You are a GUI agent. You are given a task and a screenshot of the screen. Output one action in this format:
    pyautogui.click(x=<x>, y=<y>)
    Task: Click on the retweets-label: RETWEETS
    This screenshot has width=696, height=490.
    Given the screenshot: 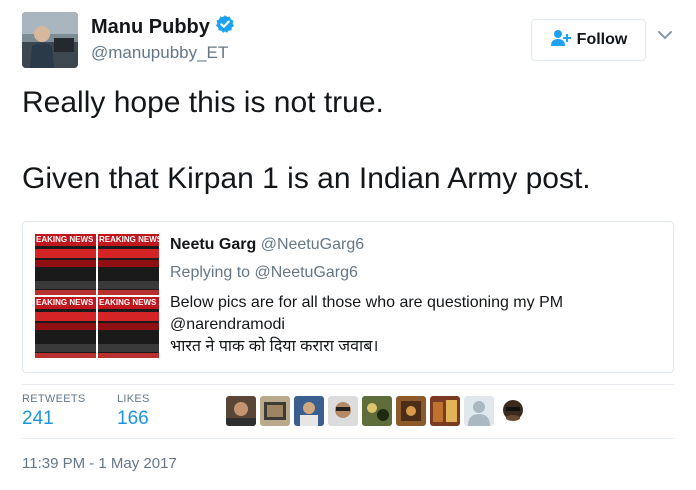 What is the action you would take?
    pyautogui.click(x=54, y=399)
    